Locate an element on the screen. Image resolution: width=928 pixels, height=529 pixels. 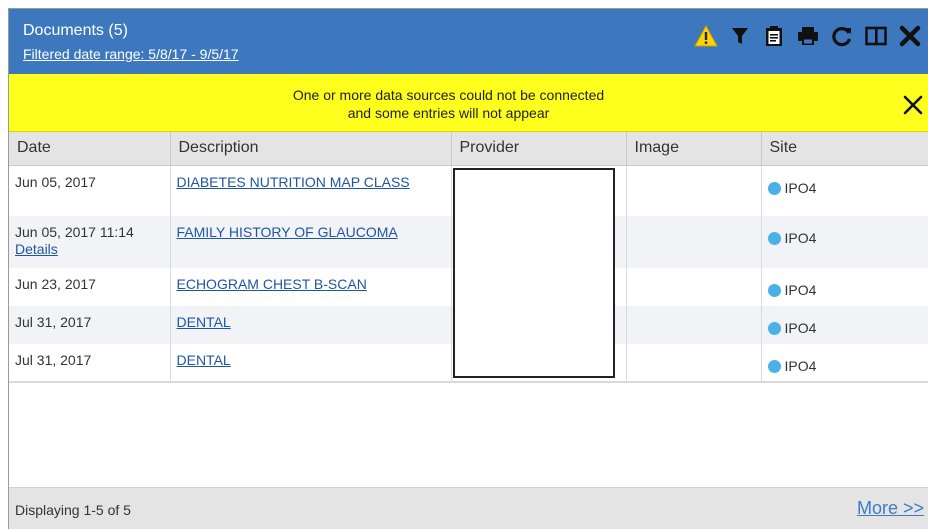
clipboard-icon is located at coordinates (774, 36).